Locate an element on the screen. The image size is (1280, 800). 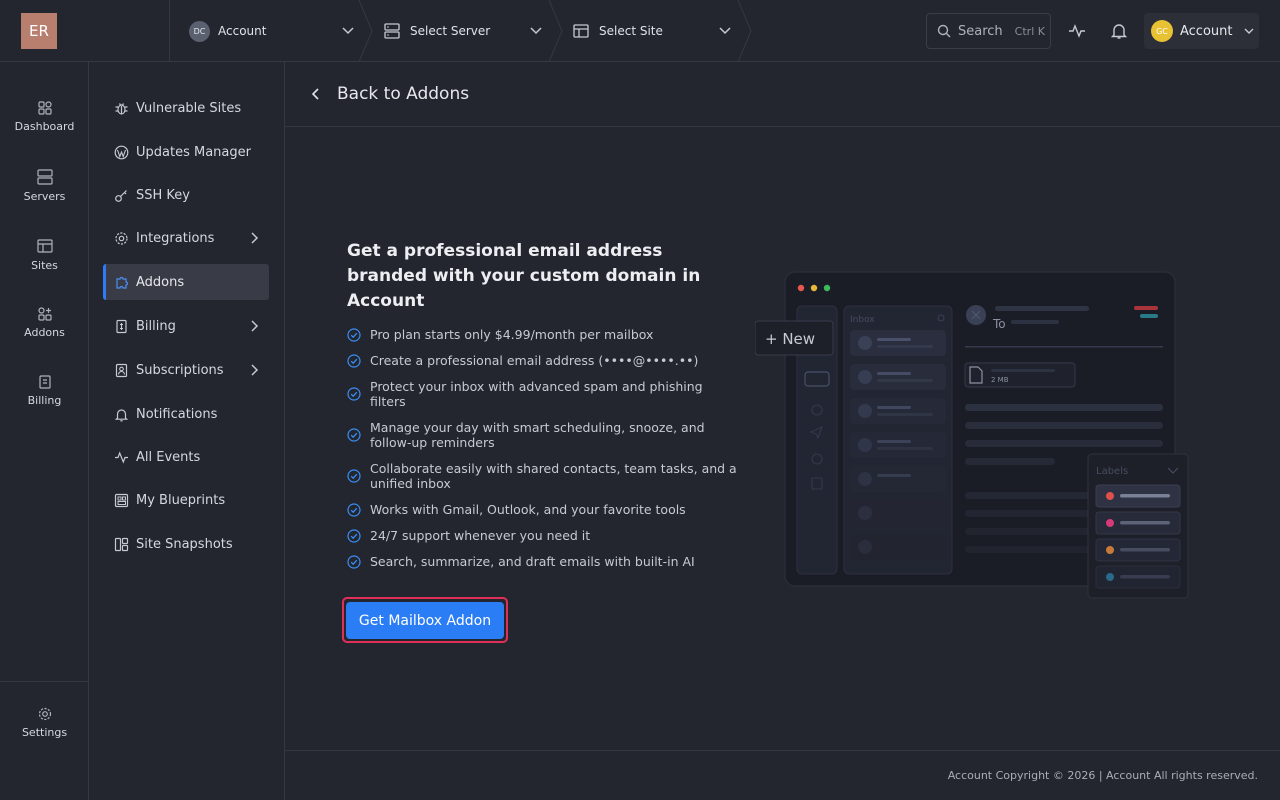
chevron-left-icon is located at coordinates (315, 94).